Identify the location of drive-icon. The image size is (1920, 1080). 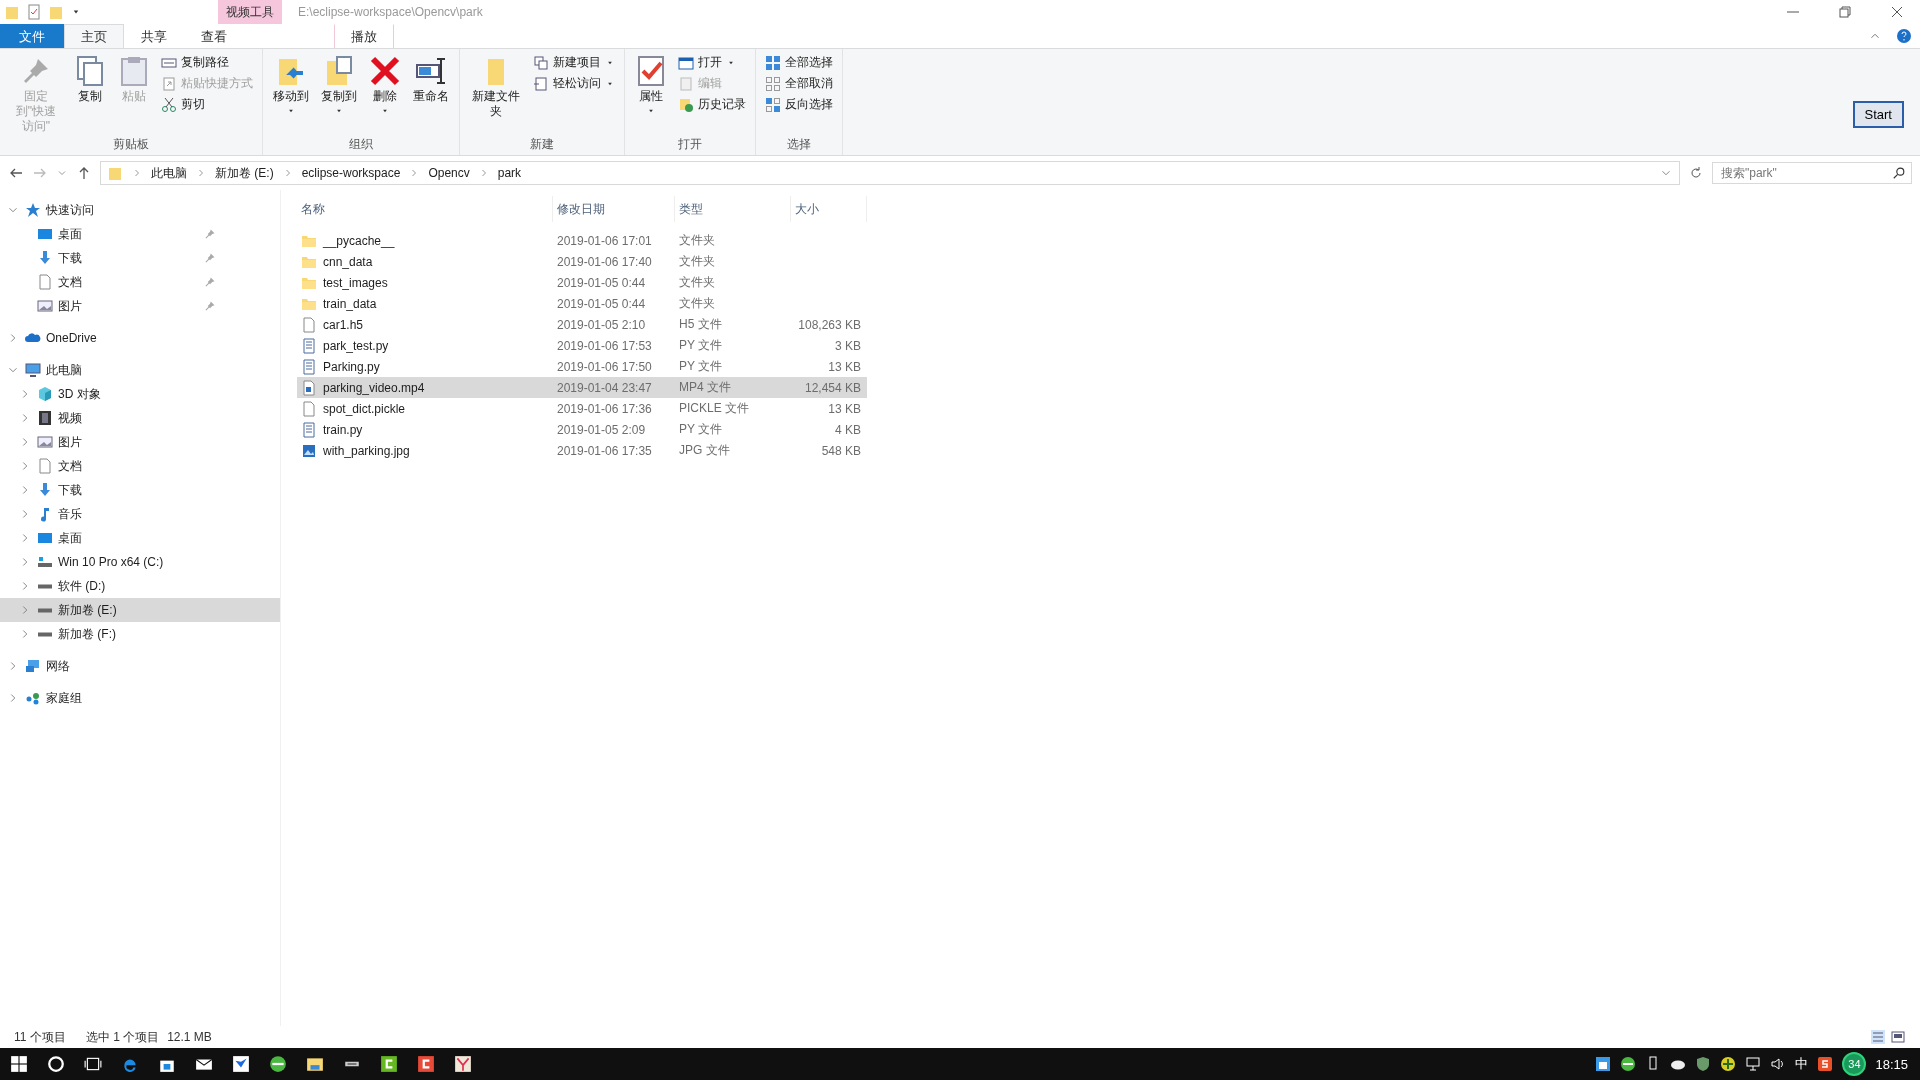
(45, 586).